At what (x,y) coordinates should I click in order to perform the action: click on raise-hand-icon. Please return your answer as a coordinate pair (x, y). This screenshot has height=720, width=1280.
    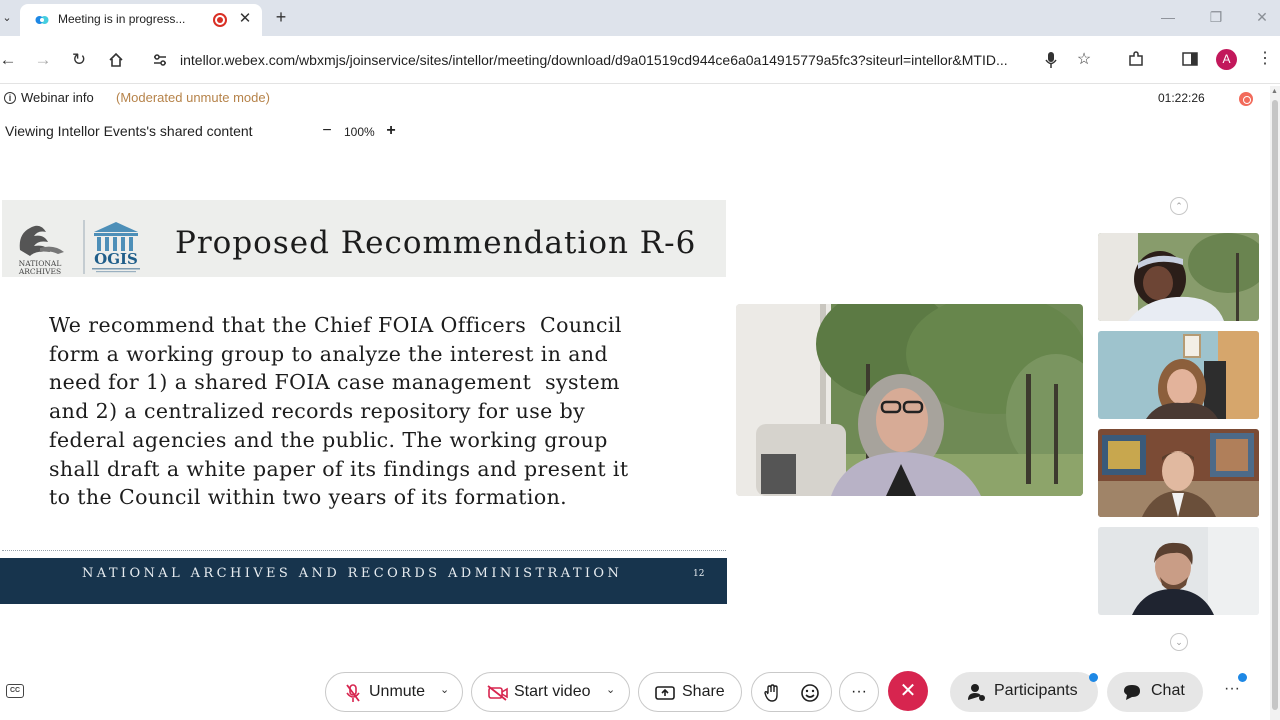
    Looking at the image, I should click on (772, 693).